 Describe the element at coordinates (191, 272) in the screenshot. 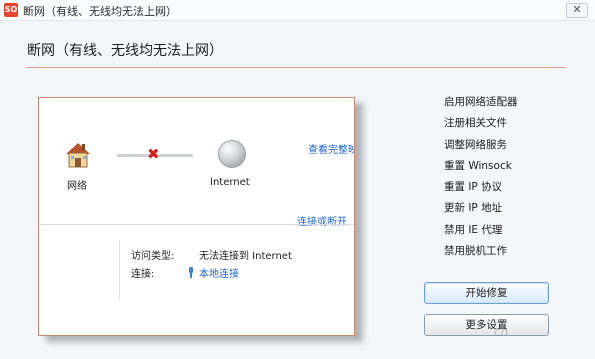

I see `network-adapter-icon` at that location.